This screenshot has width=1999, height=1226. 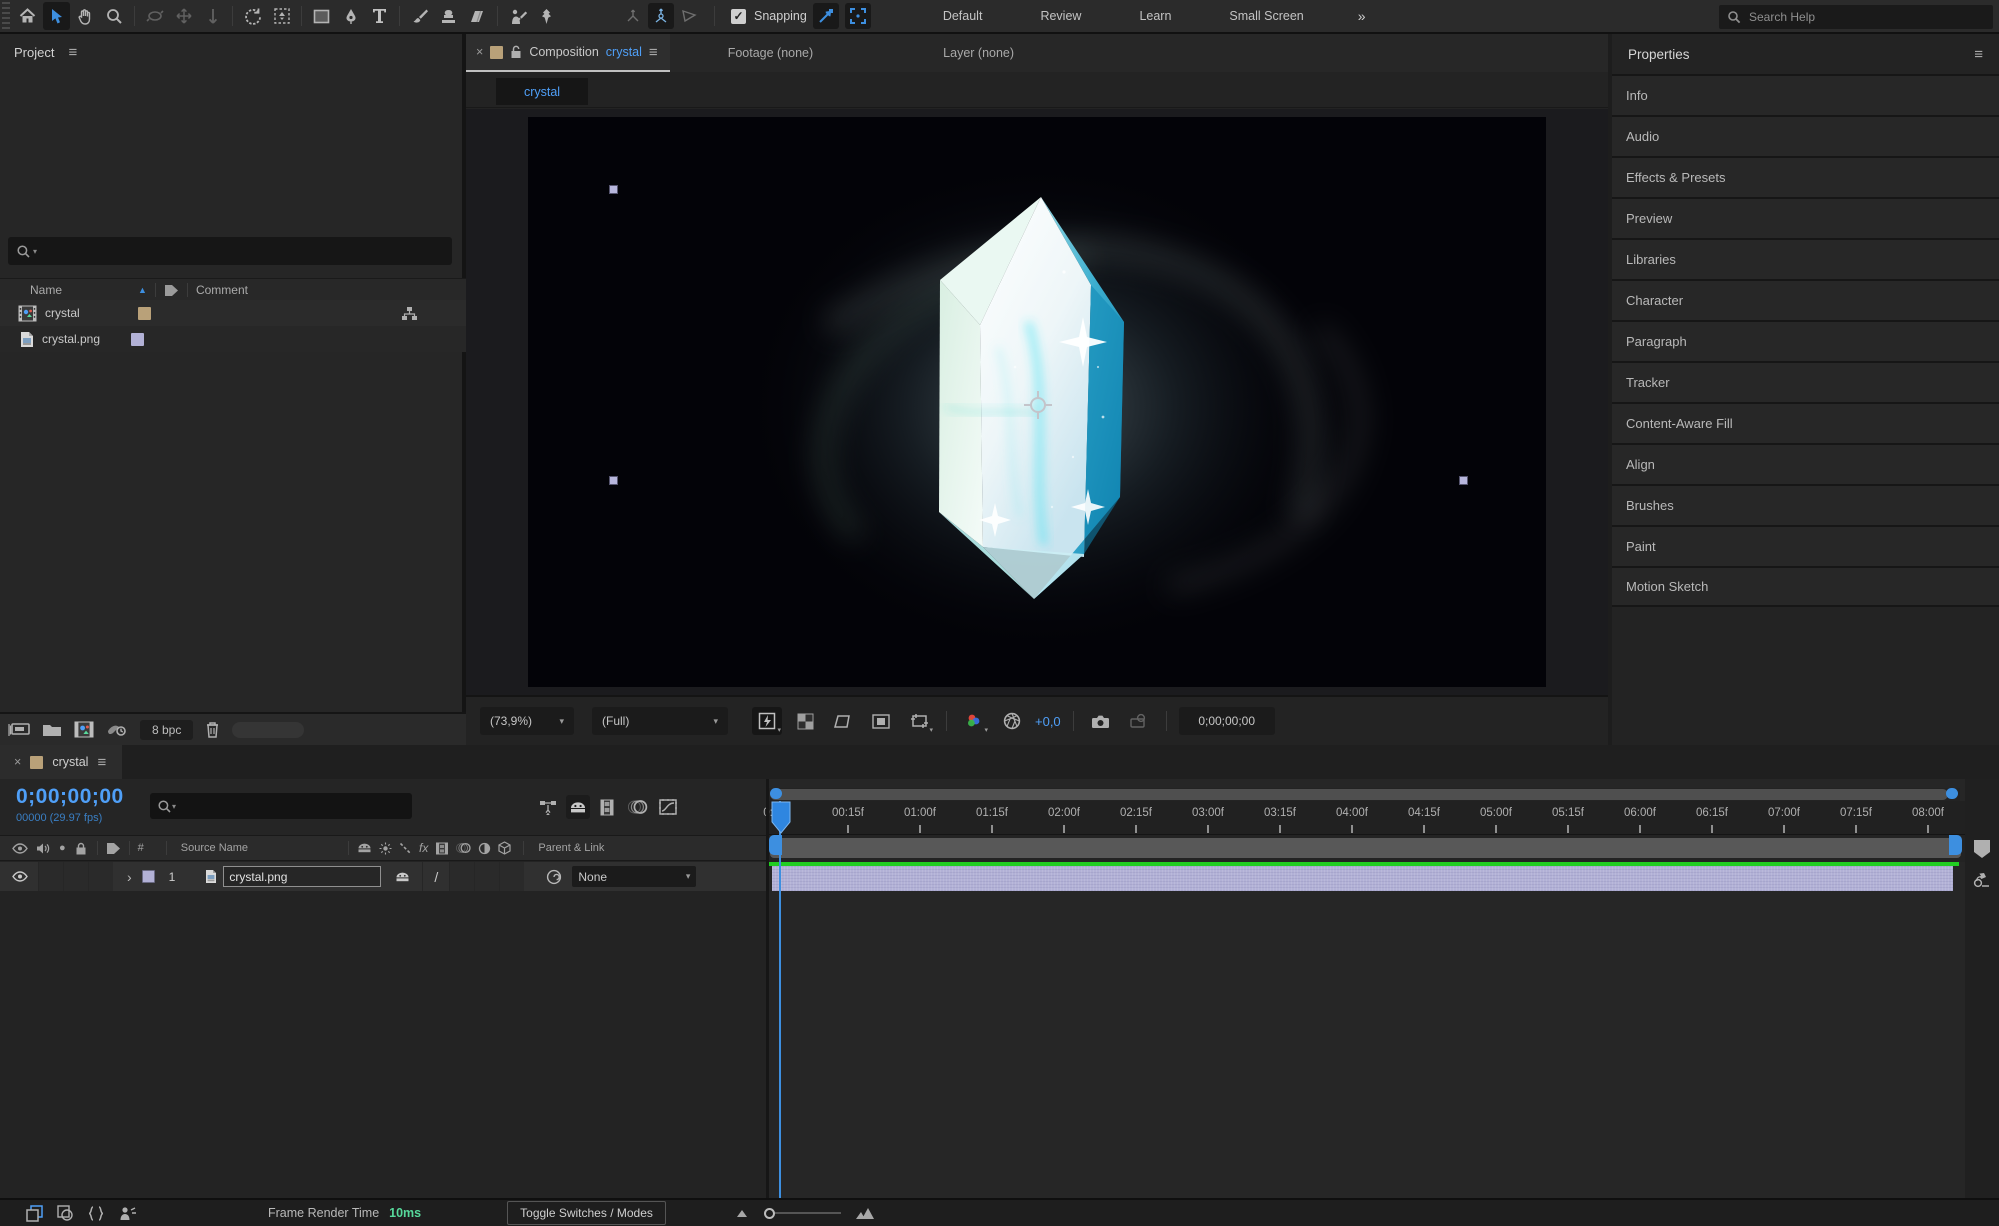 I want to click on column-parent-link: Parent & Link, so click(x=571, y=848).